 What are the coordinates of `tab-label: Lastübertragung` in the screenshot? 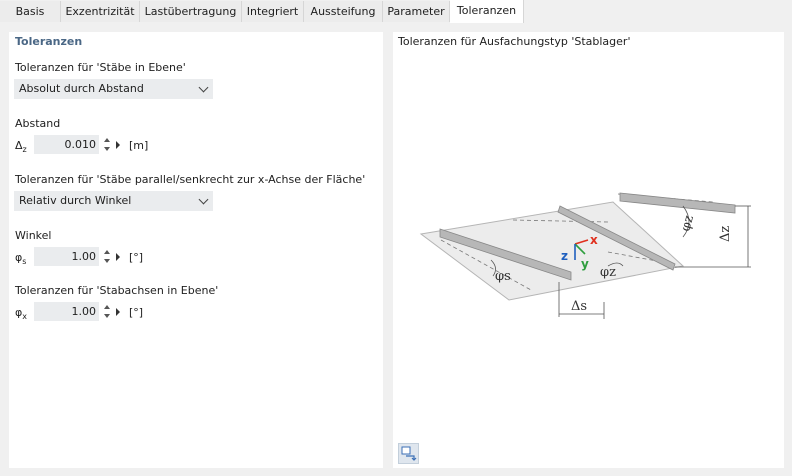 It's located at (190, 11).